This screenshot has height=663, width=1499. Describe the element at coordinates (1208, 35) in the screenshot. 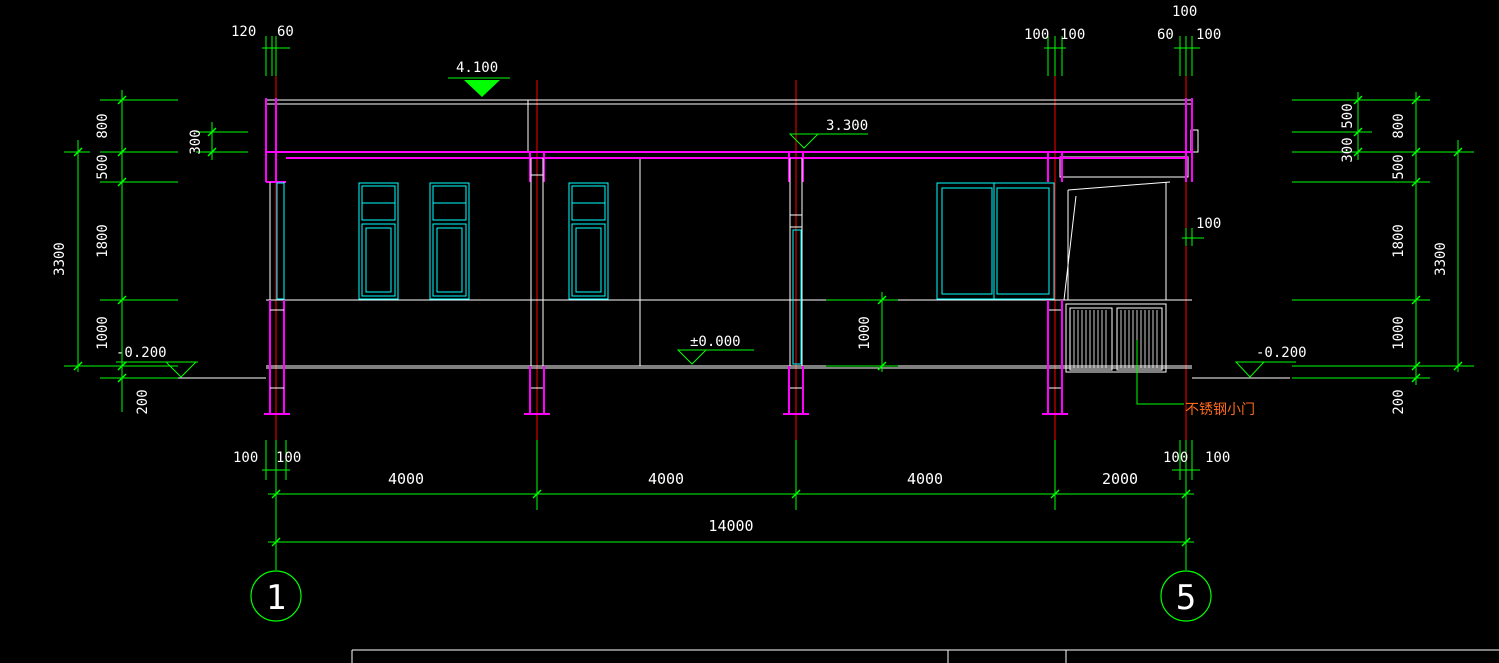

I see `top-dim-right-d: 100` at that location.